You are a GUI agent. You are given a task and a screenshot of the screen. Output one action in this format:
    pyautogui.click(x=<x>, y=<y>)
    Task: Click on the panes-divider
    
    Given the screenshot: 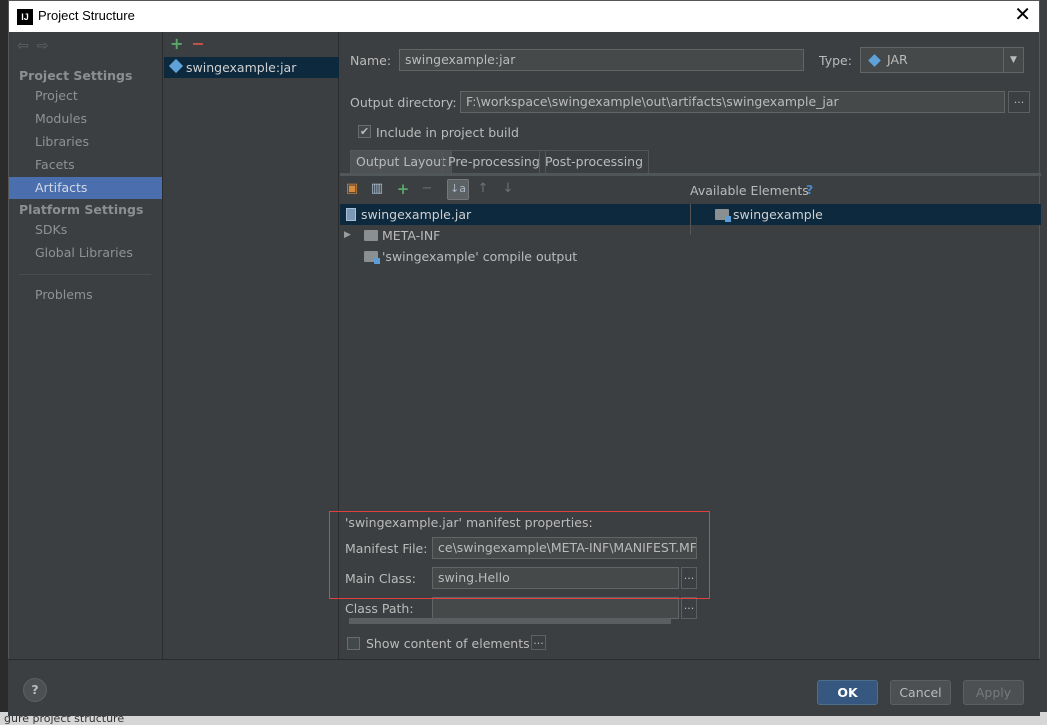 What is the action you would take?
    pyautogui.click(x=690, y=230)
    